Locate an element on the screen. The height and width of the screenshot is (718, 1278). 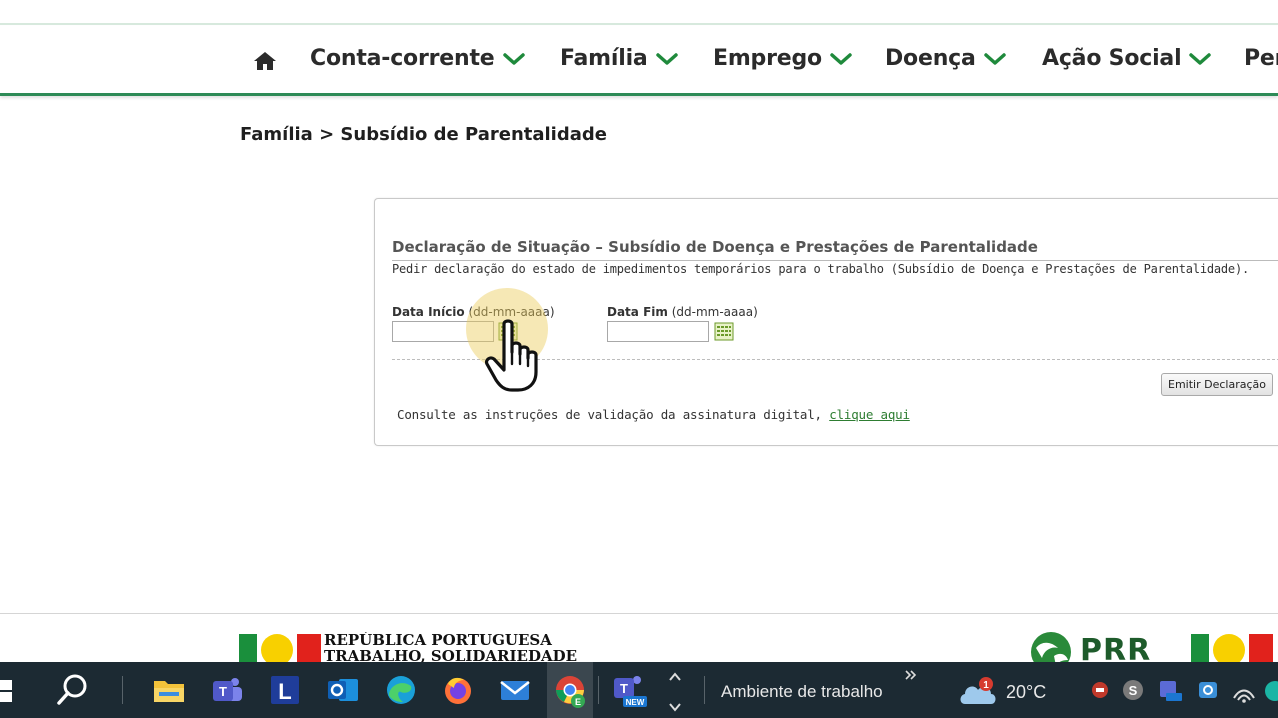
mail-icon is located at coordinates (515, 690).